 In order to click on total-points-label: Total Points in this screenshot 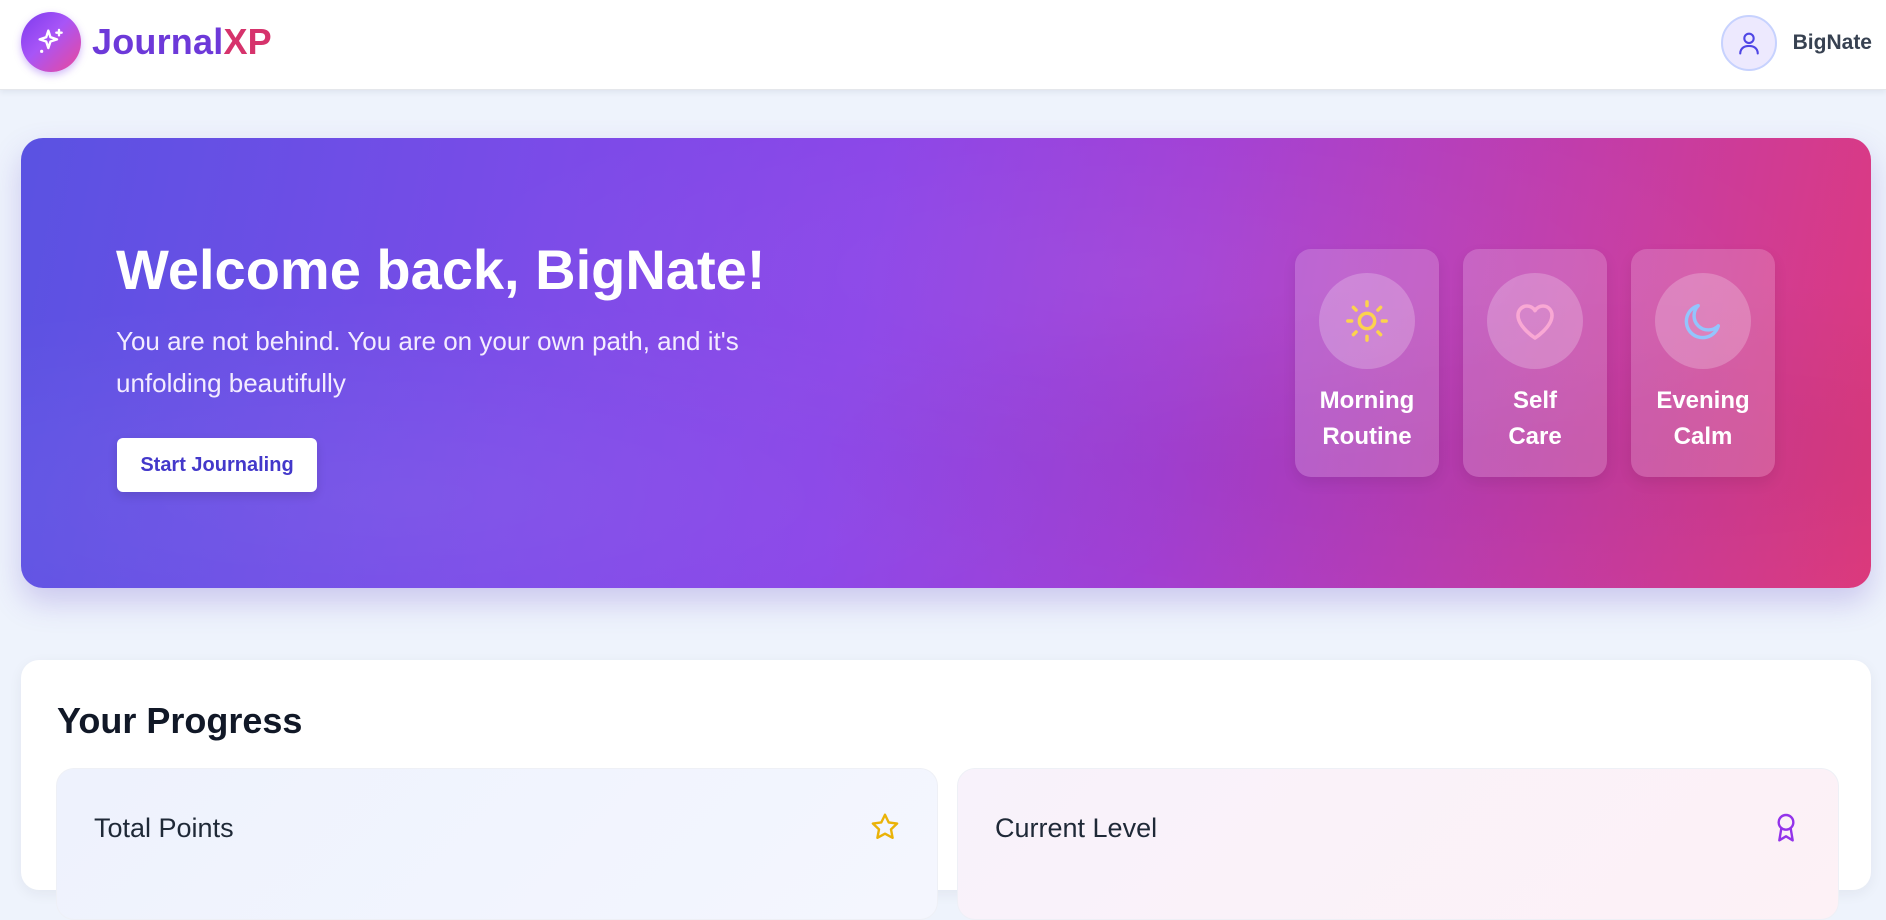, I will do `click(164, 828)`.